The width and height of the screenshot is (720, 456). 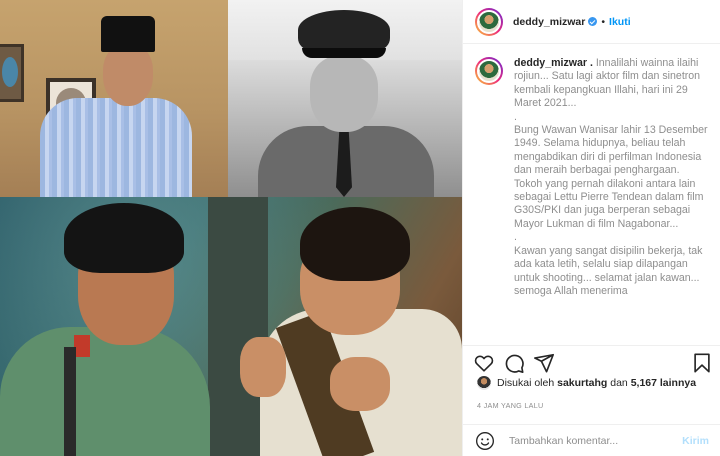 I want to click on smiley-icon, so click(x=485, y=441).